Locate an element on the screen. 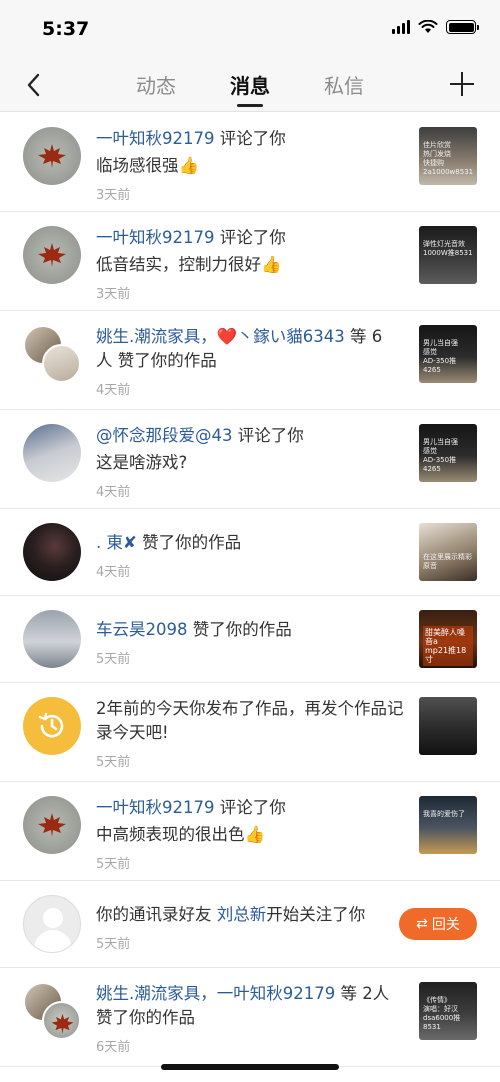 The width and height of the screenshot is (500, 1082). signal-icon is located at coordinates (401, 27).